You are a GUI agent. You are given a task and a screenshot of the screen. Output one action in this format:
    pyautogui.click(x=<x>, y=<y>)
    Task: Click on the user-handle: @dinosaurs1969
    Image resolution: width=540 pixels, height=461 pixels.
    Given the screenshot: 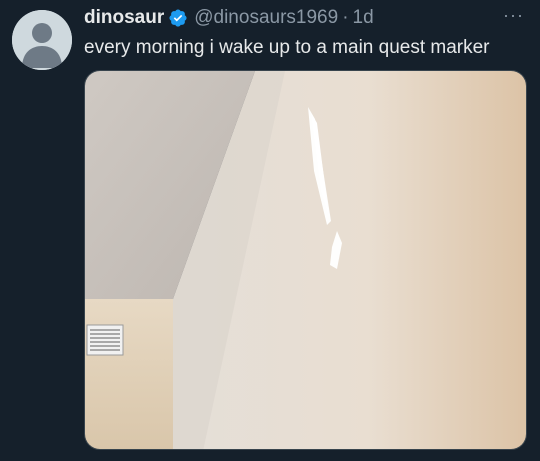 What is the action you would take?
    pyautogui.click(x=266, y=18)
    